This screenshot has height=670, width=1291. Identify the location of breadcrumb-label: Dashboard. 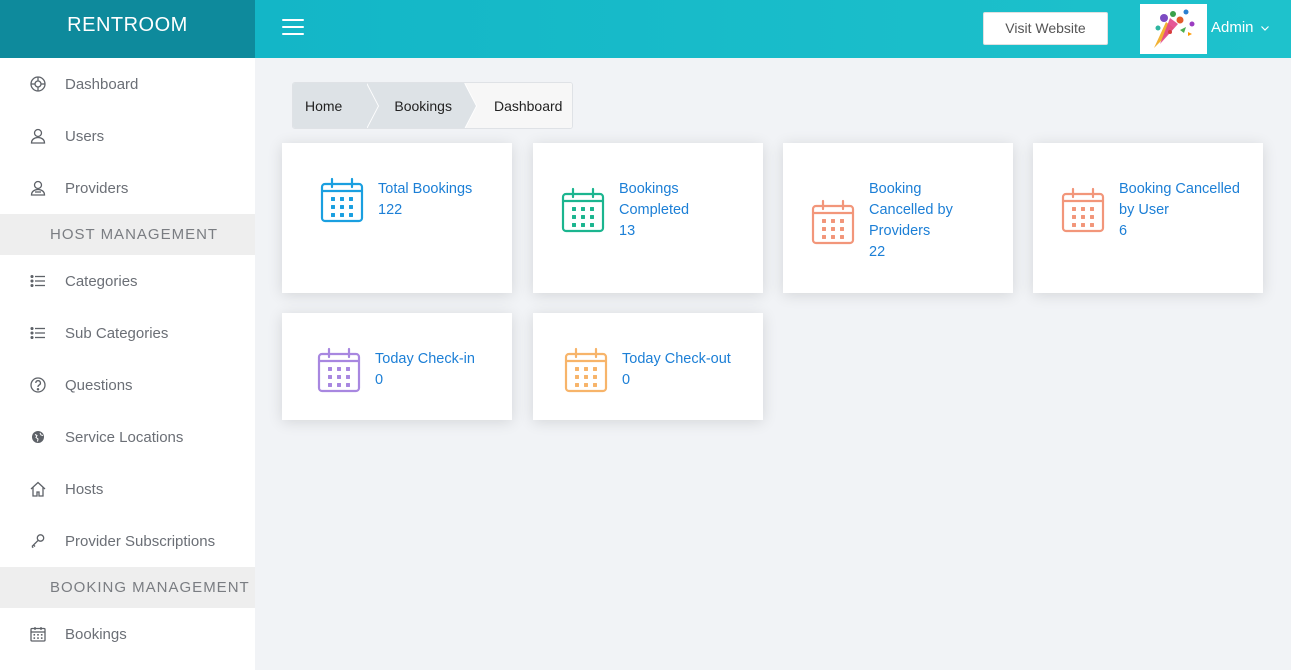
(528, 105).